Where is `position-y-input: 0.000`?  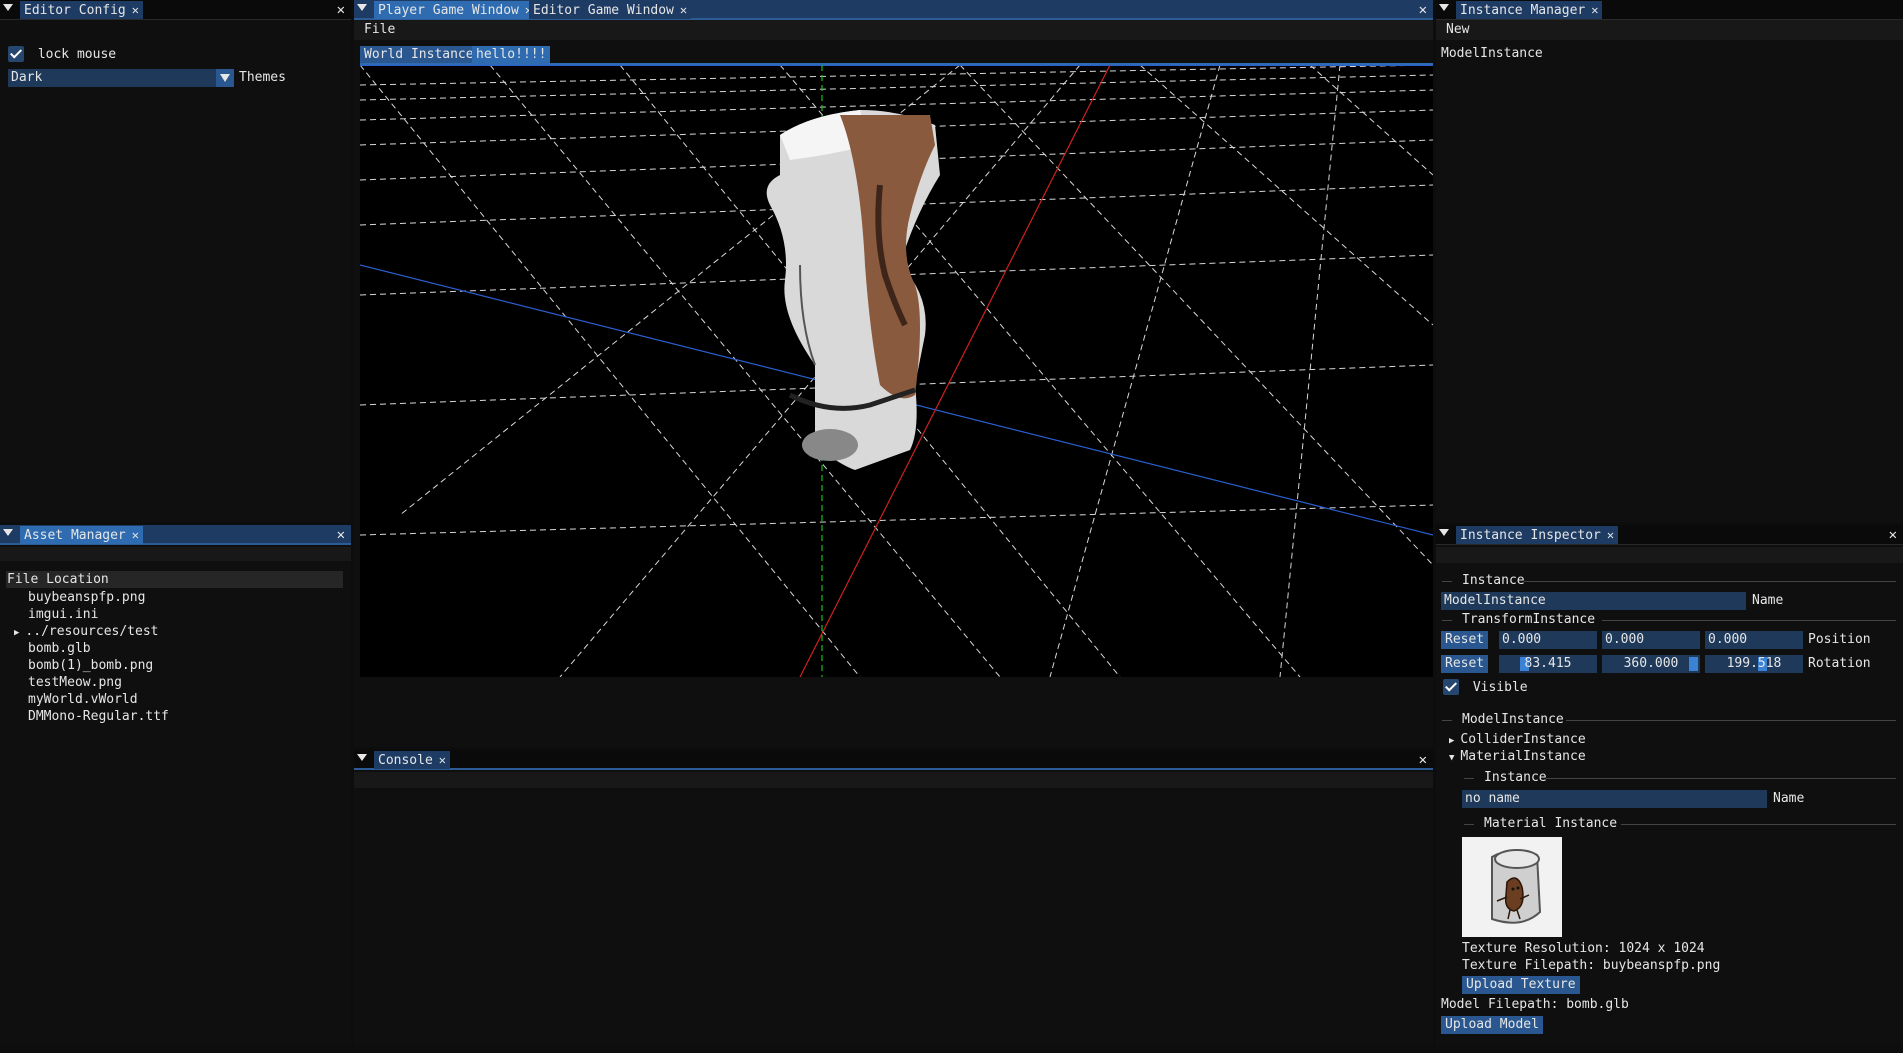
position-y-input: 0.000 is located at coordinates (1651, 640).